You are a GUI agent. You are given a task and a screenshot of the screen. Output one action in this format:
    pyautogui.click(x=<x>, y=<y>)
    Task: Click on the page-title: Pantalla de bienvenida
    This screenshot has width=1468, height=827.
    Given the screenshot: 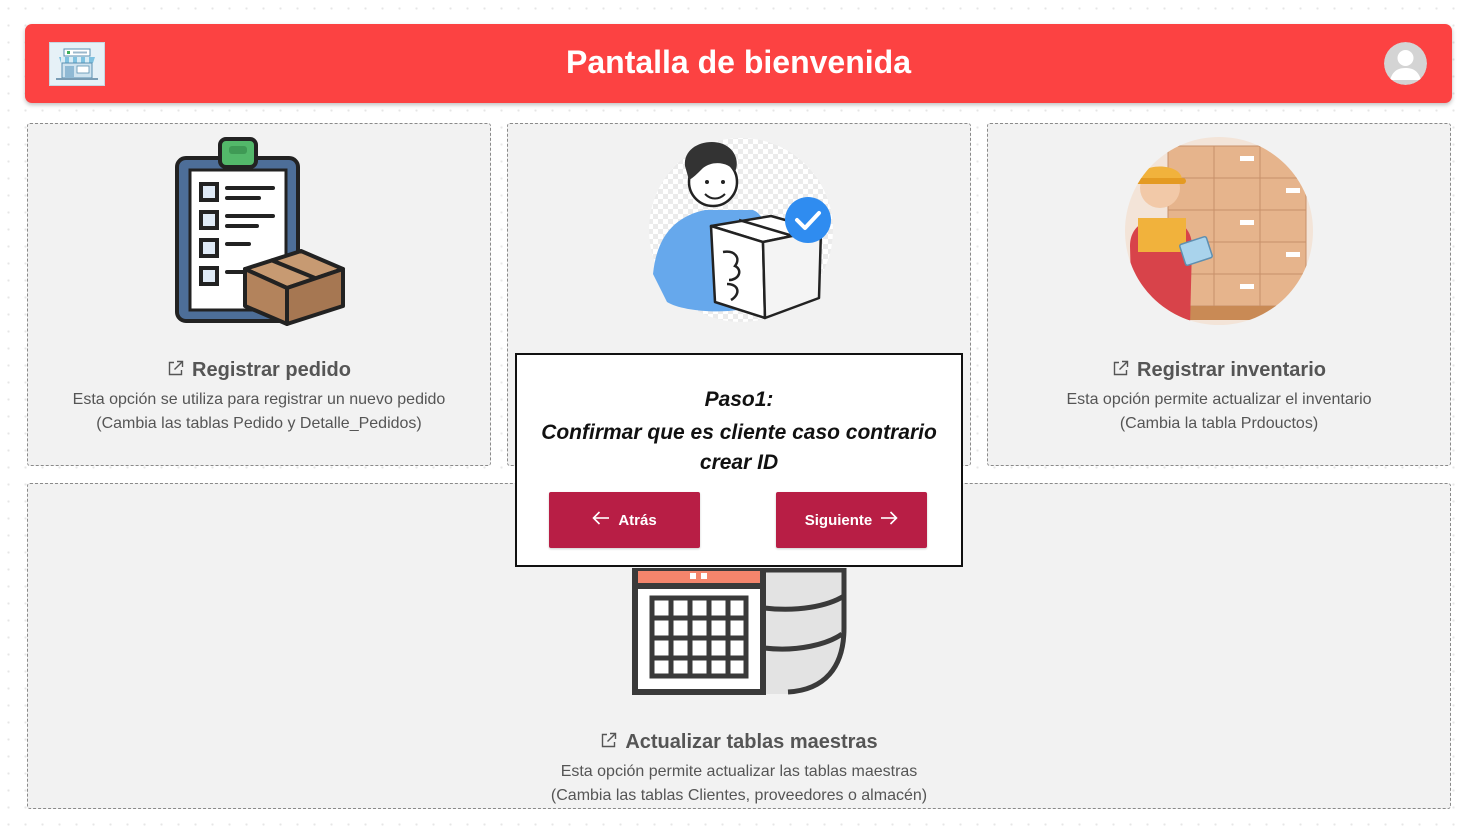 What is the action you would take?
    pyautogui.click(x=738, y=62)
    